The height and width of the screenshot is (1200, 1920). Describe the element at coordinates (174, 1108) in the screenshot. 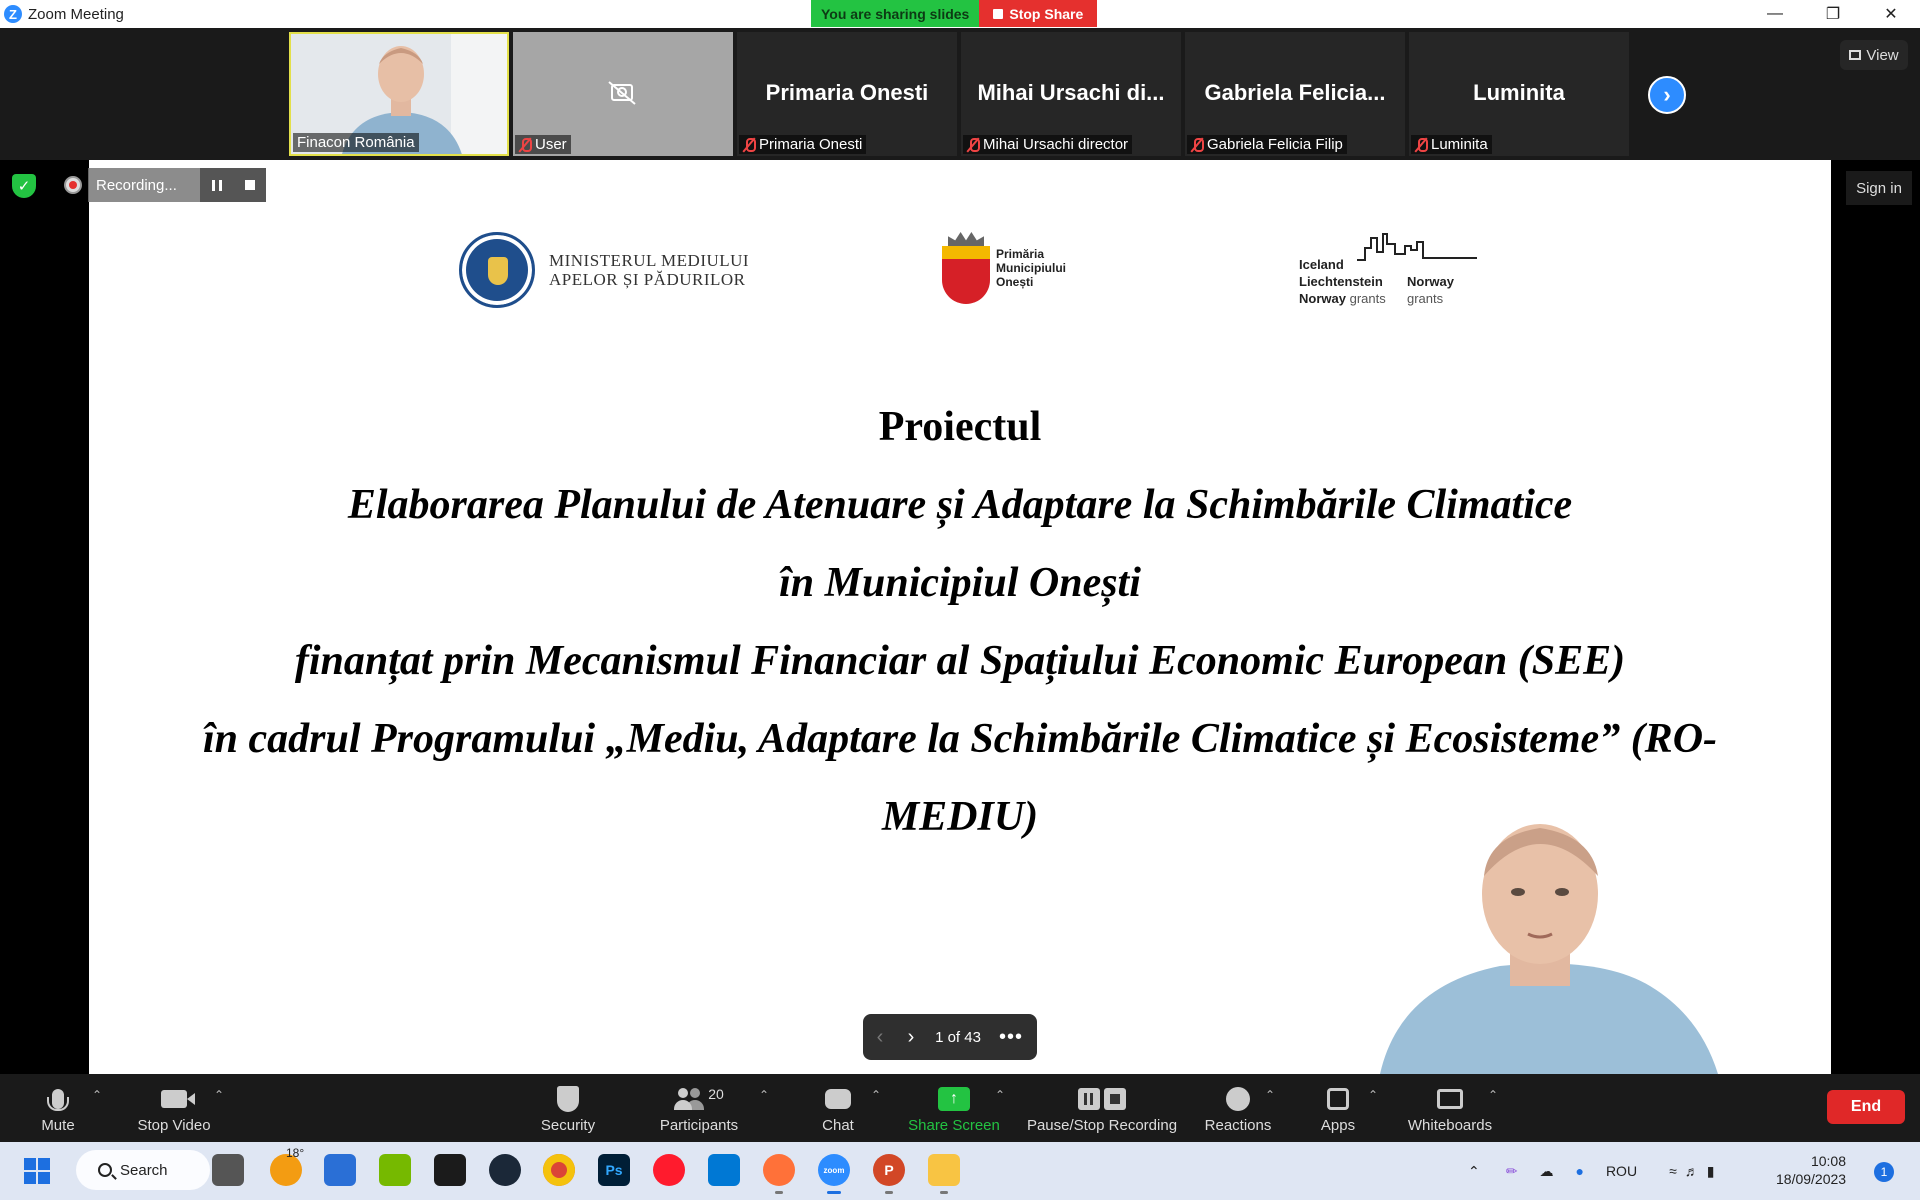

I see `stop-video-button: Stop Video` at that location.